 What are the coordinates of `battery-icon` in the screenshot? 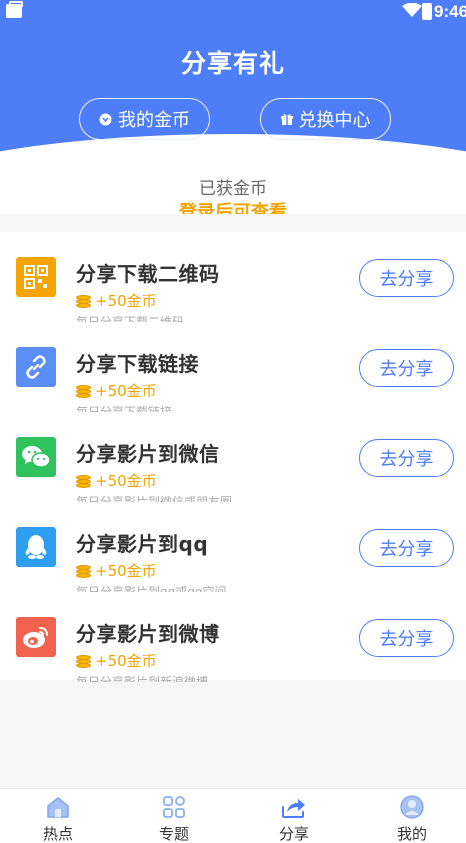 It's located at (427, 11).